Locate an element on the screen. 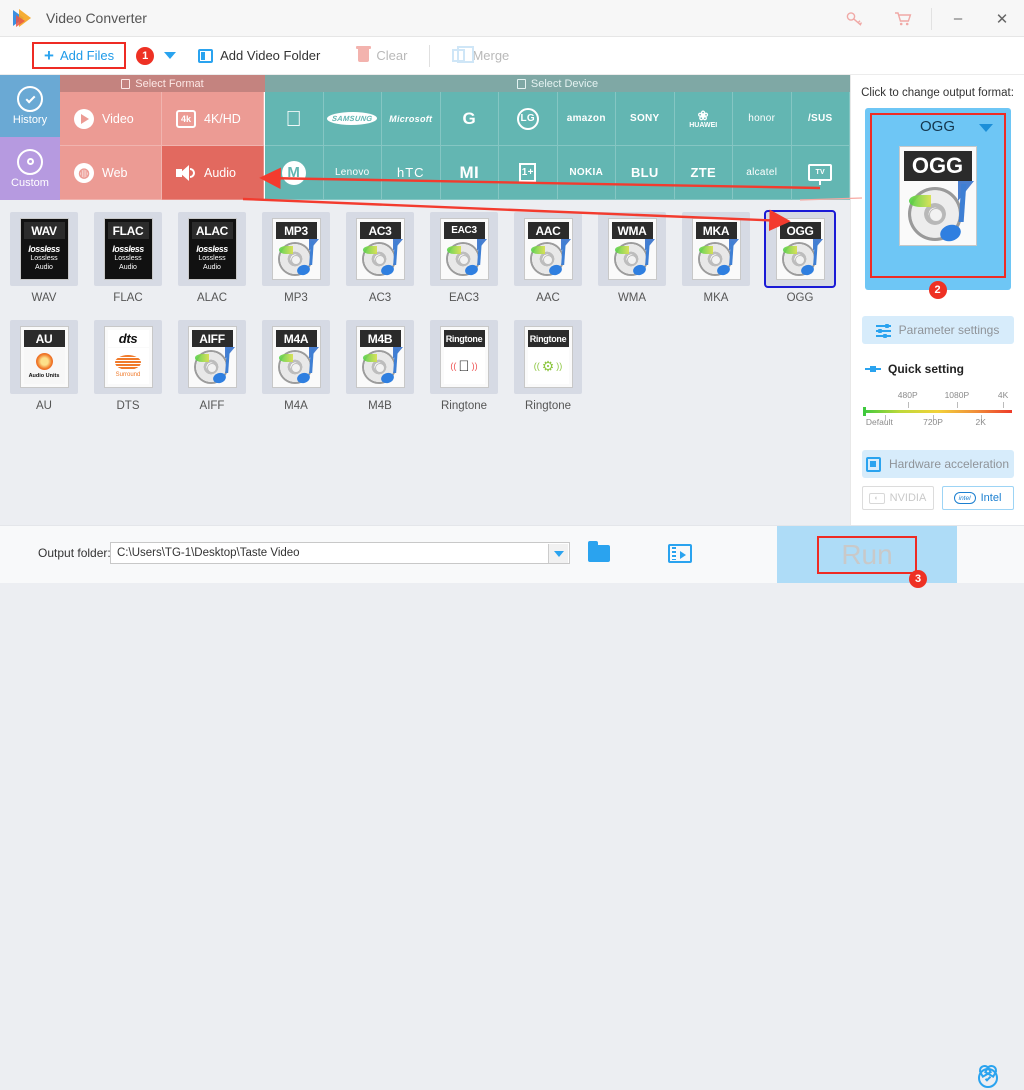  file-icon-cap: OGG is located at coordinates (800, 230).